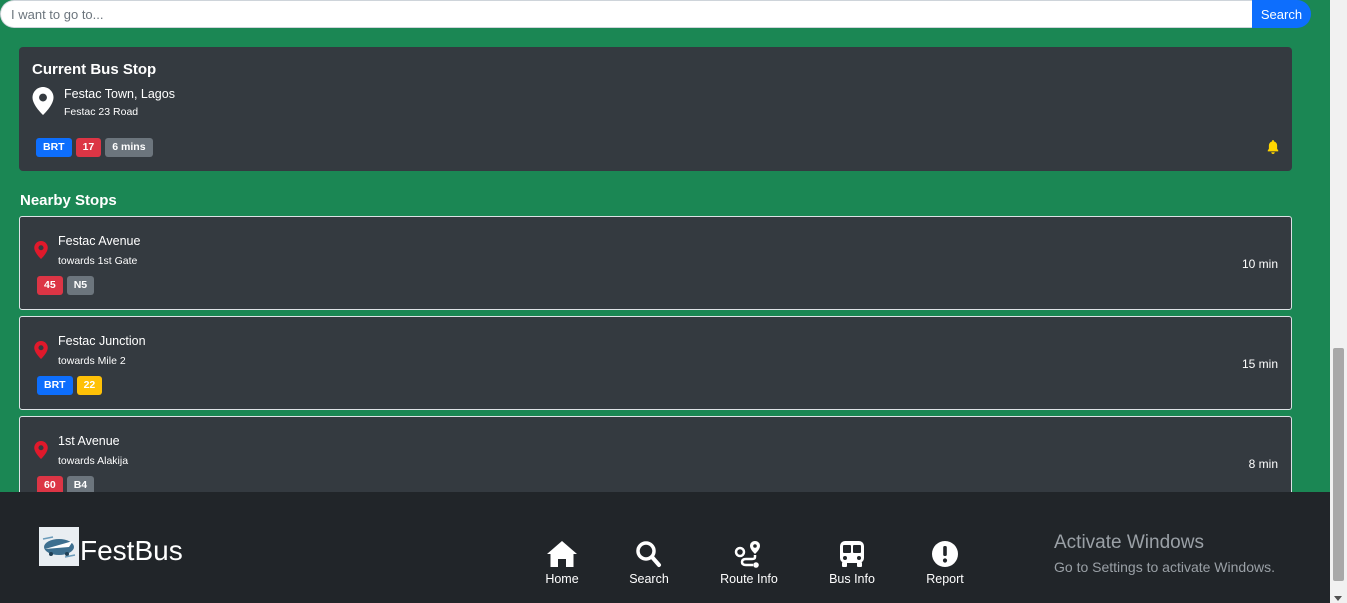 The width and height of the screenshot is (1347, 603). What do you see at coordinates (89, 385) in the screenshot?
I see `route-badge: 22` at bounding box center [89, 385].